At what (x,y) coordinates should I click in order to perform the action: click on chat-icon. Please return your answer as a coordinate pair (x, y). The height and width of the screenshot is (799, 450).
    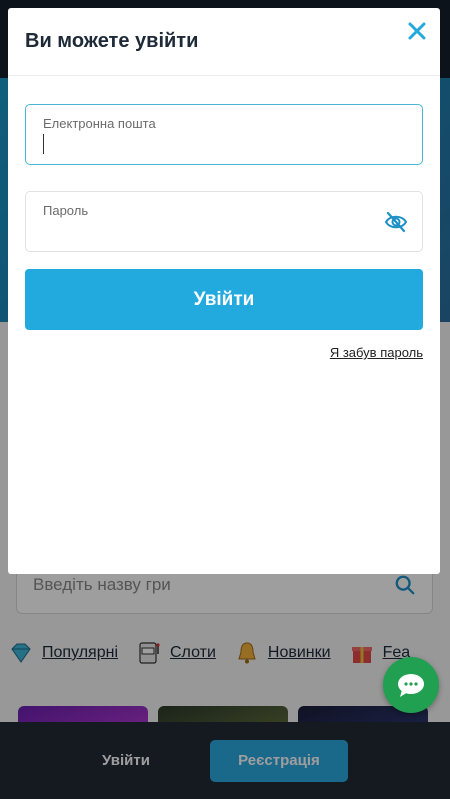
    Looking at the image, I should click on (411, 685).